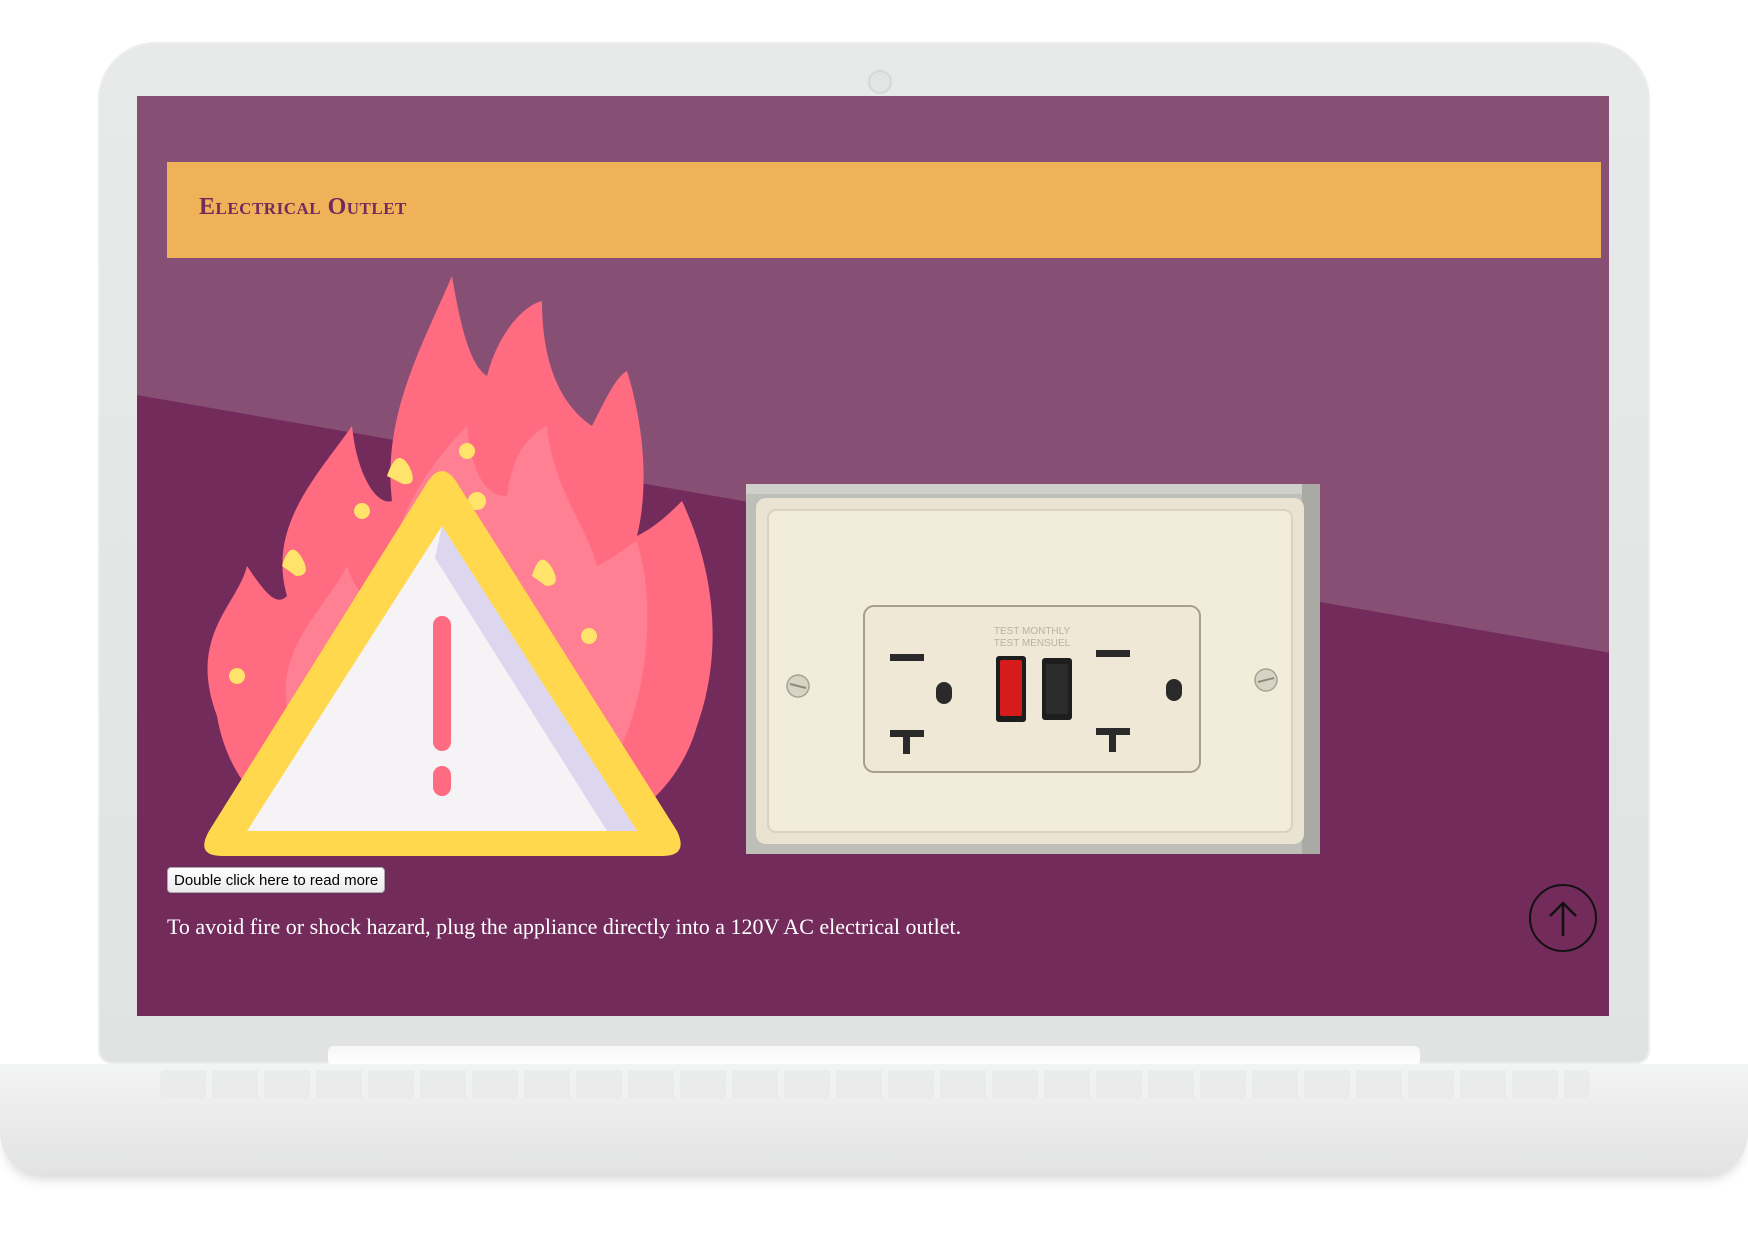 Image resolution: width=1748 pixels, height=1240 pixels. Describe the element at coordinates (874, 1056) in the screenshot. I see `laptop-hinge` at that location.